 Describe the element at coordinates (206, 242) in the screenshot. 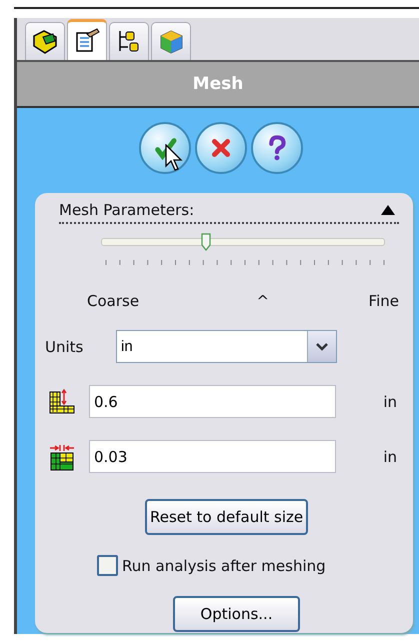

I see `slider-thumb` at that location.